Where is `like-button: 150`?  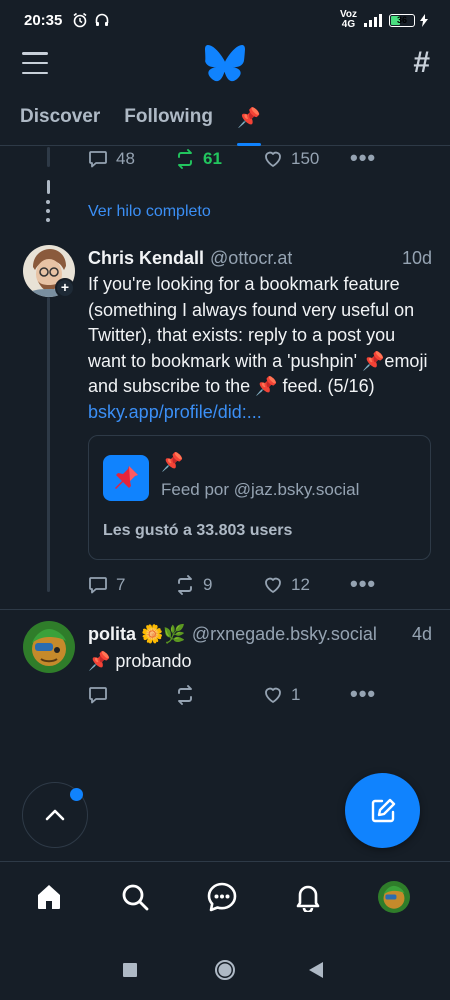
like-button: 150 is located at coordinates (291, 159).